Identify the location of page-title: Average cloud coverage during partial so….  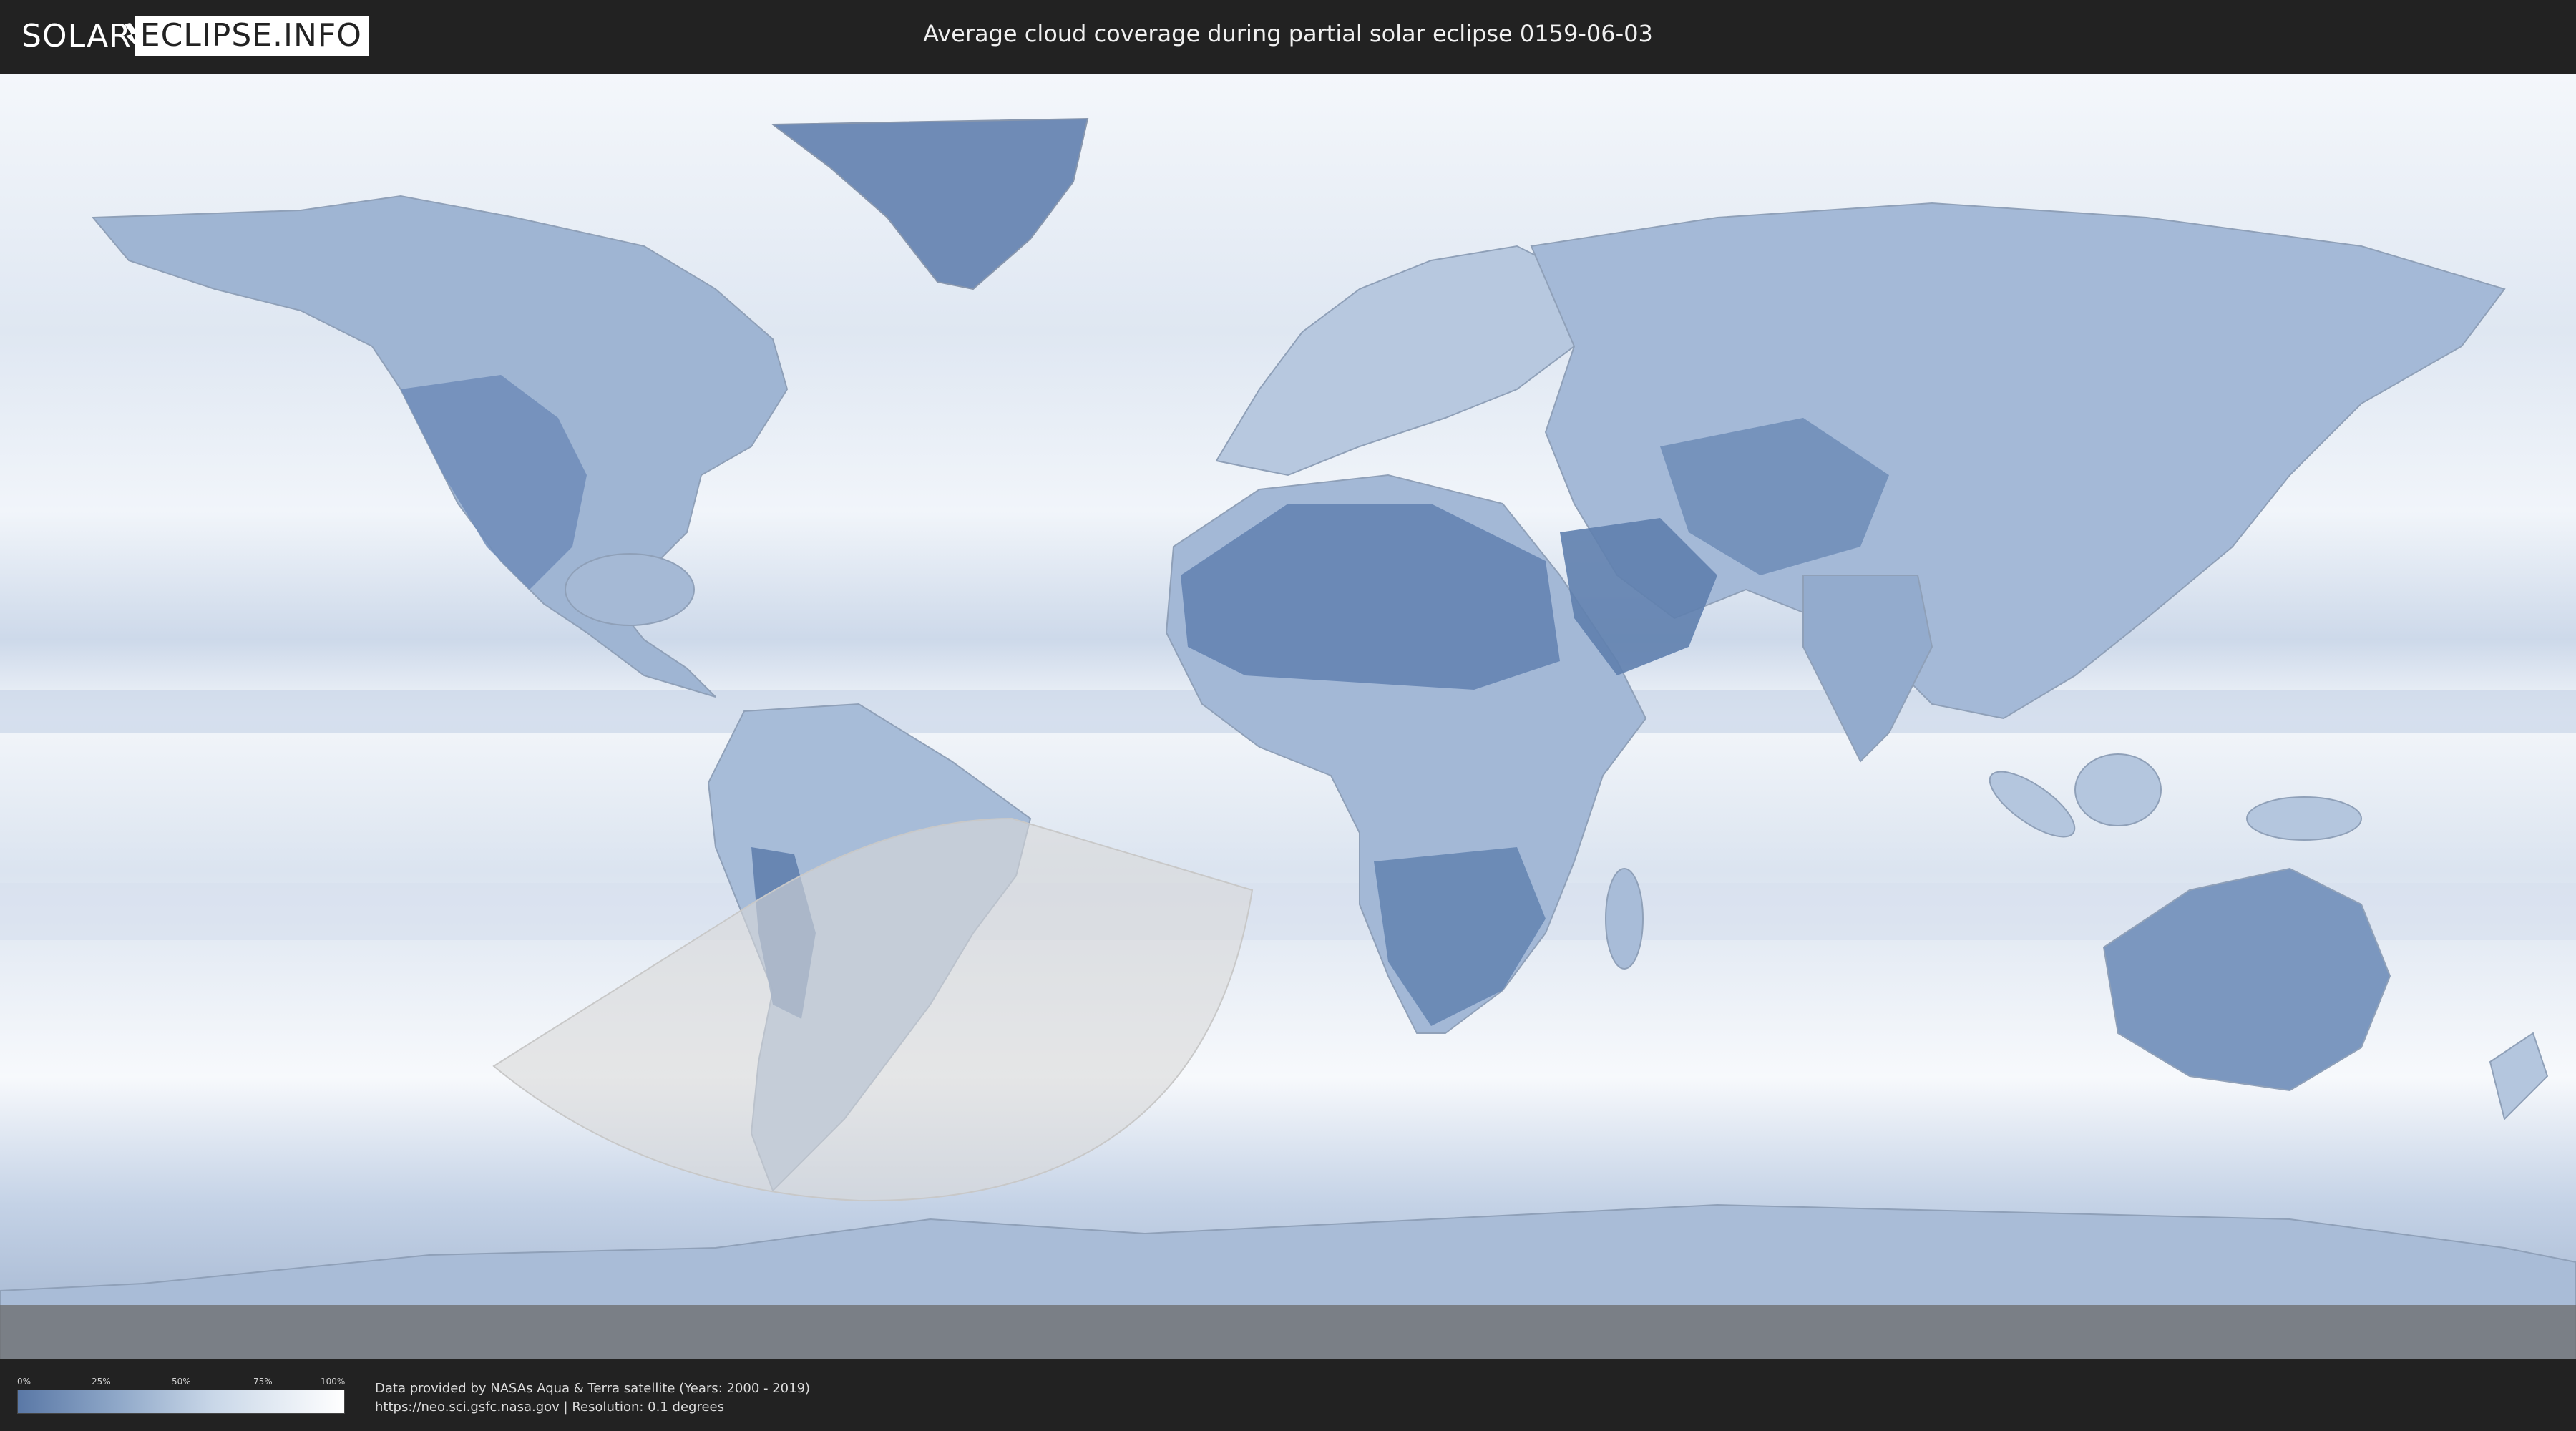
(1288, 33).